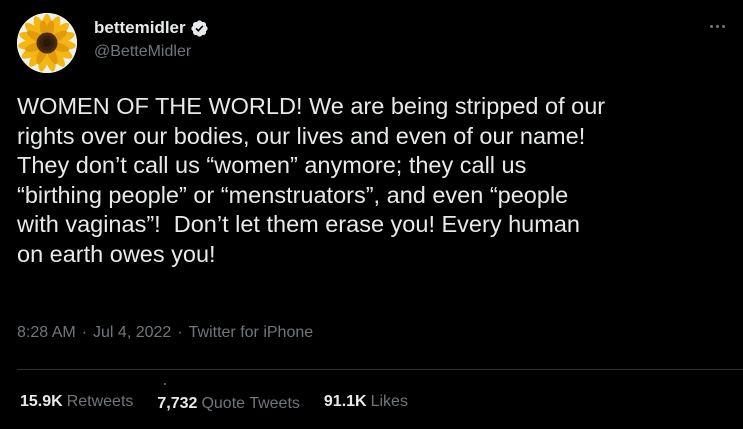 Image resolution: width=743 pixels, height=429 pixels. What do you see at coordinates (250, 403) in the screenshot?
I see `quote-tweets-label: Quote Tweets` at bounding box center [250, 403].